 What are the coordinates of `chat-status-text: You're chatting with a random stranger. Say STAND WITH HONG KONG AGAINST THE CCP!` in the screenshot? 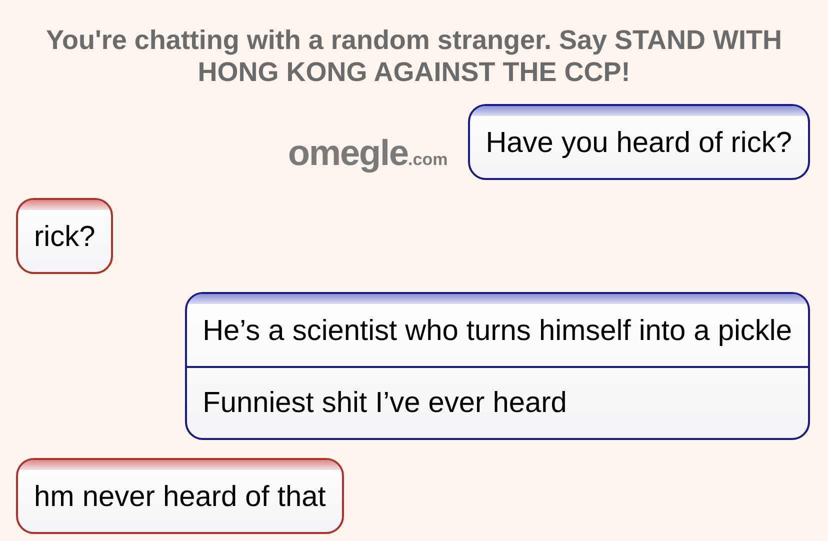 It's located at (413, 56).